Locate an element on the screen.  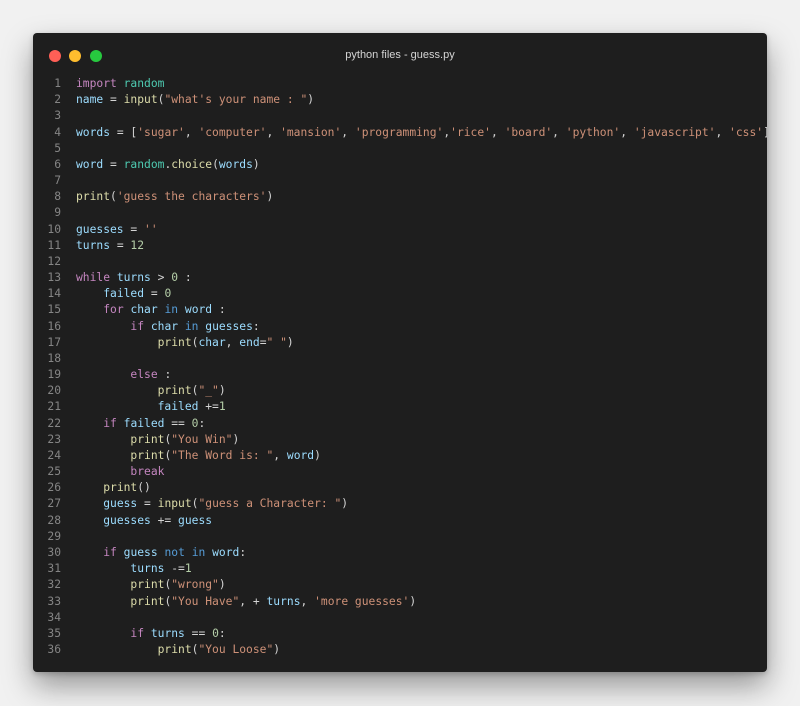
code-token: 'python' is located at coordinates (593, 132).